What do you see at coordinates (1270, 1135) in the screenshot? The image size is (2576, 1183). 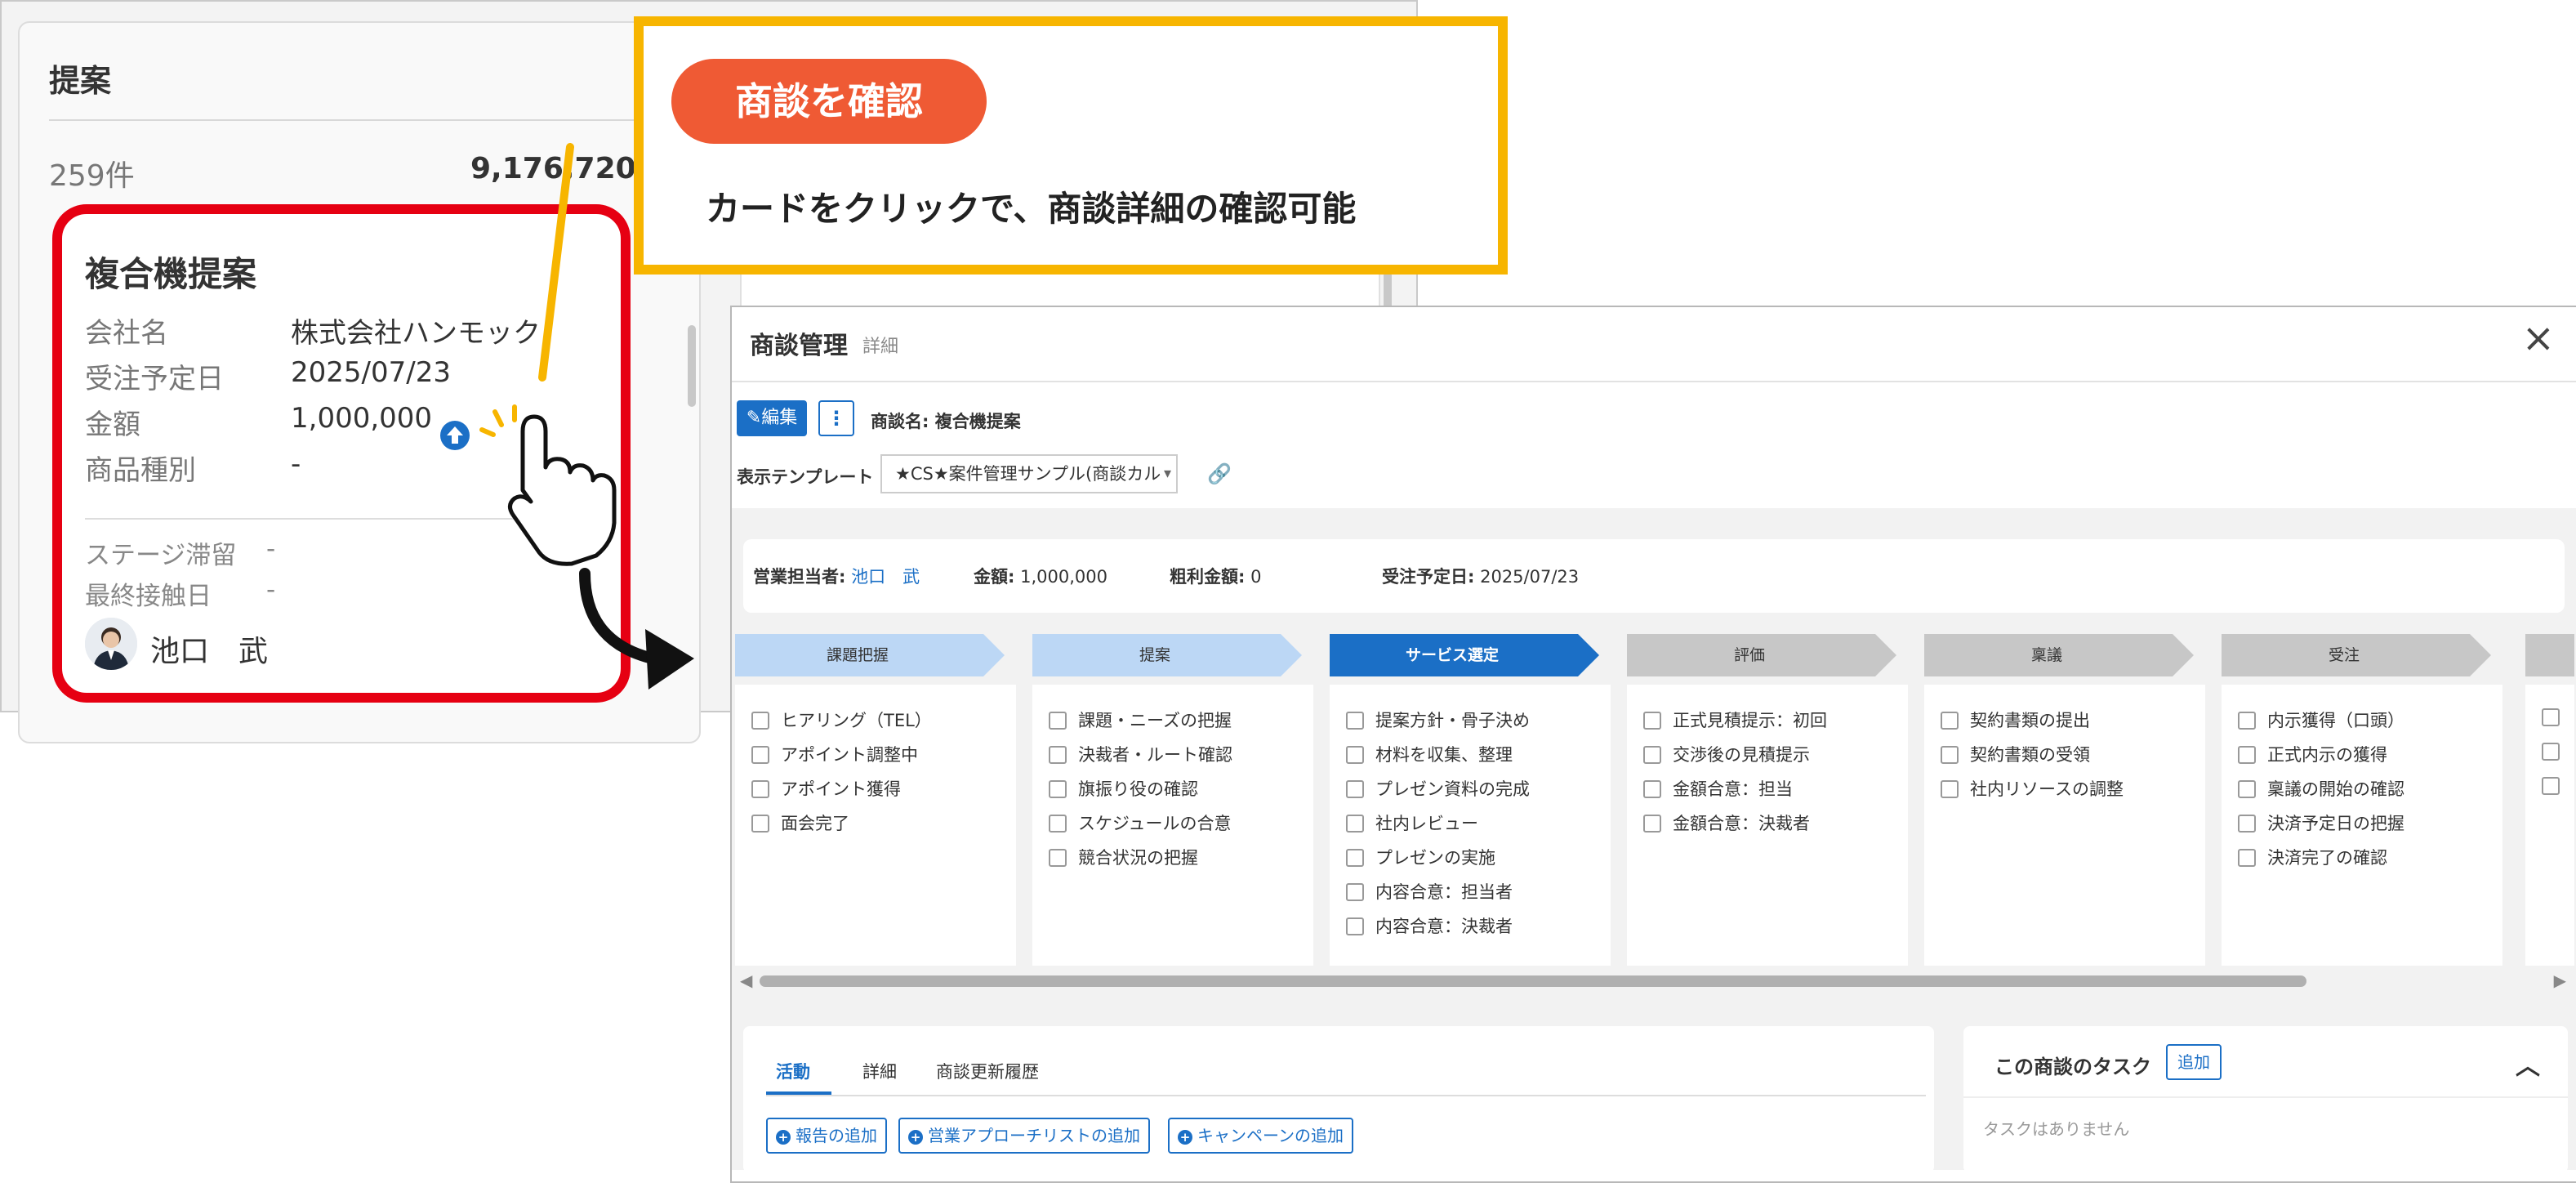 I see `add-campaign-label: キャンペーンの追加` at bounding box center [1270, 1135].